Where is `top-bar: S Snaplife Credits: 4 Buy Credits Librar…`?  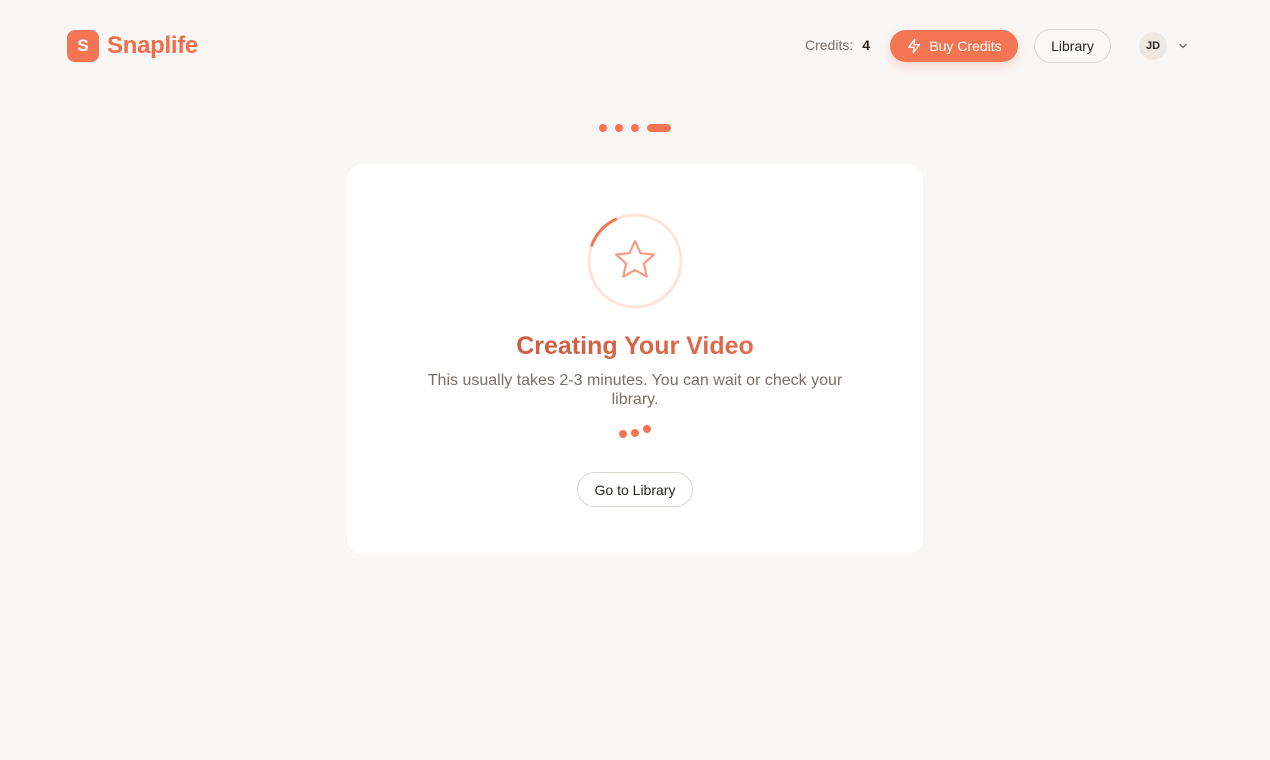 top-bar: S Snaplife Credits: 4 Buy Credits Librar… is located at coordinates (635, 46).